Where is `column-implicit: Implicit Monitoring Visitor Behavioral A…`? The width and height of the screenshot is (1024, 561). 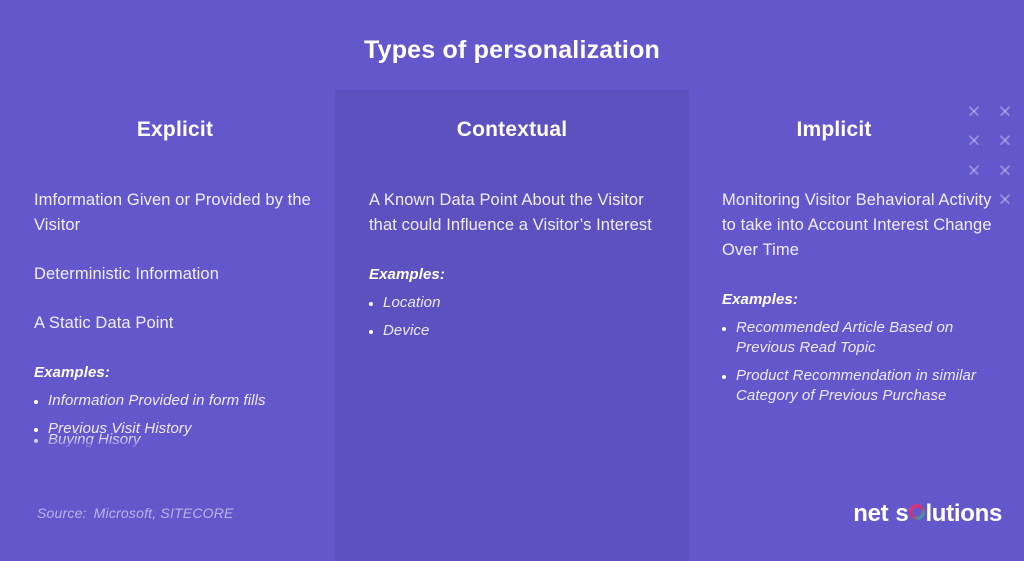 column-implicit: Implicit Monitoring Visitor Behavioral A… is located at coordinates (864, 266).